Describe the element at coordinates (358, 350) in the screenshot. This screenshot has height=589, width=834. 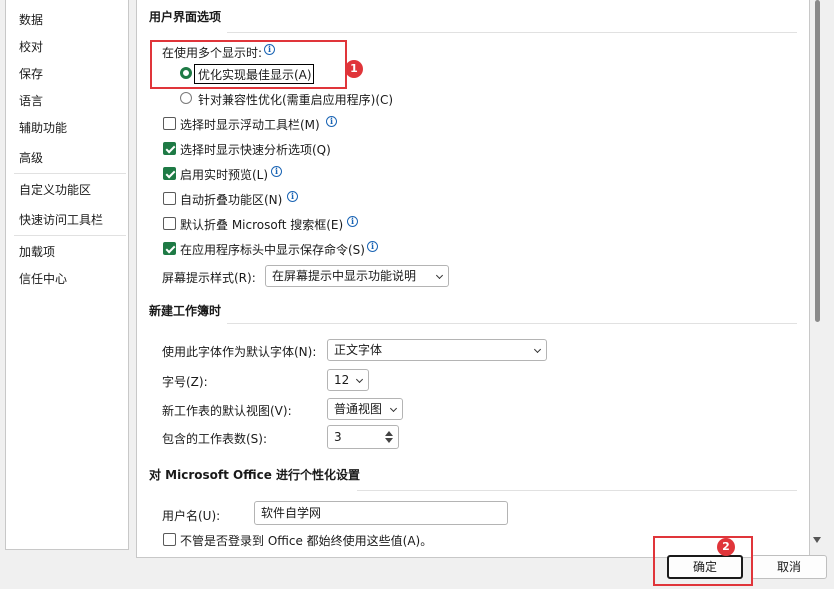
I see `default-font-value: 正文字体` at that location.